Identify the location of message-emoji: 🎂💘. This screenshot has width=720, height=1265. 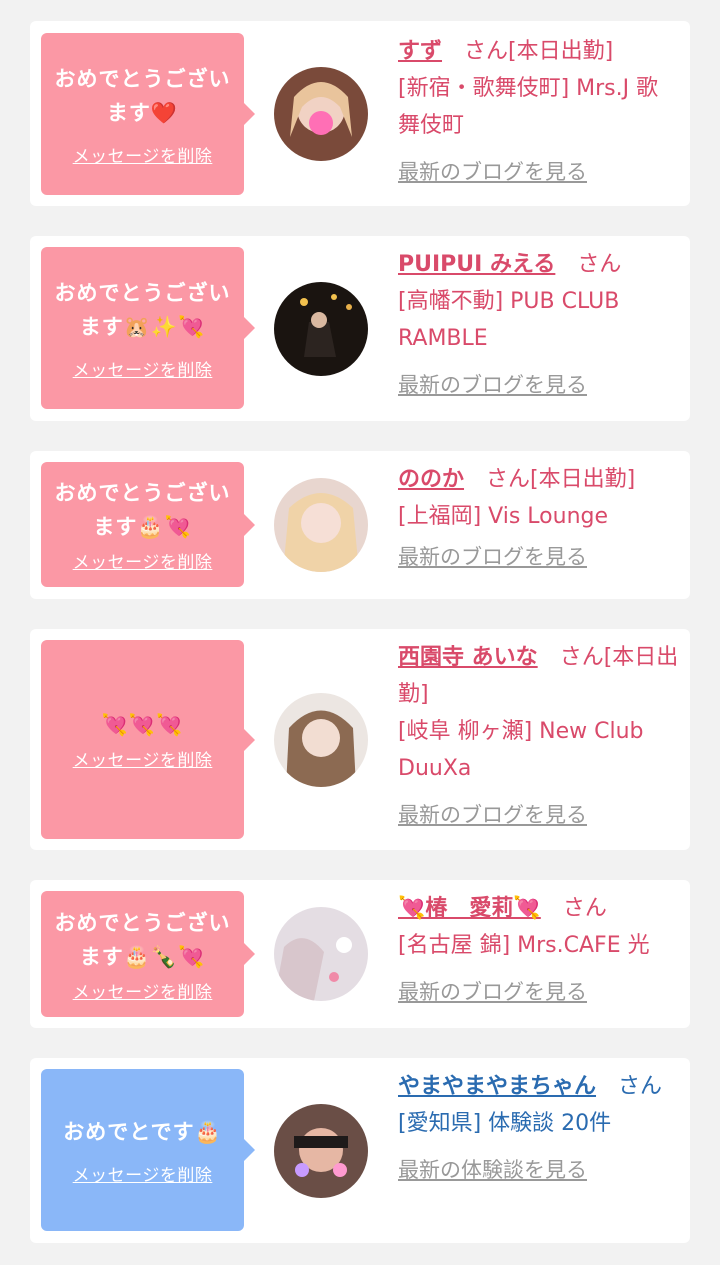
(164, 527).